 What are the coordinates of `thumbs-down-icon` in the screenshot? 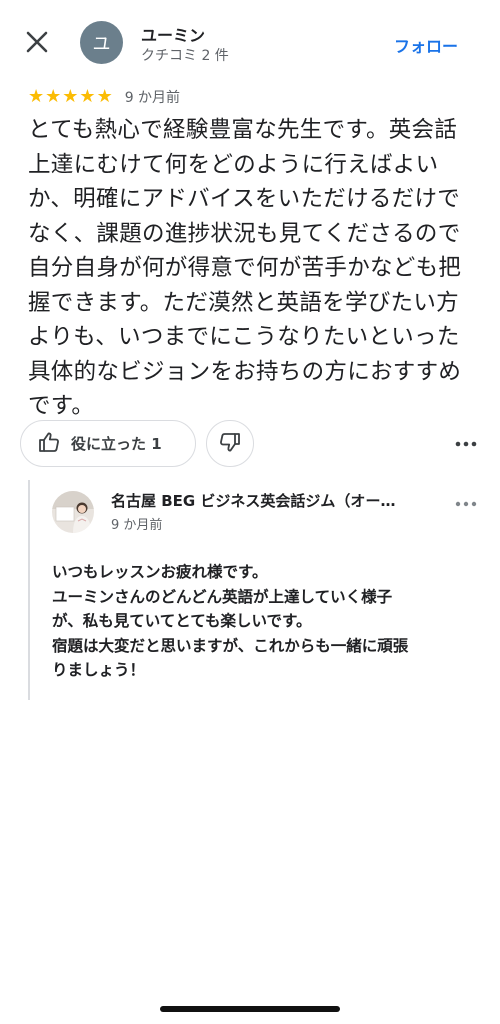 It's located at (230, 444).